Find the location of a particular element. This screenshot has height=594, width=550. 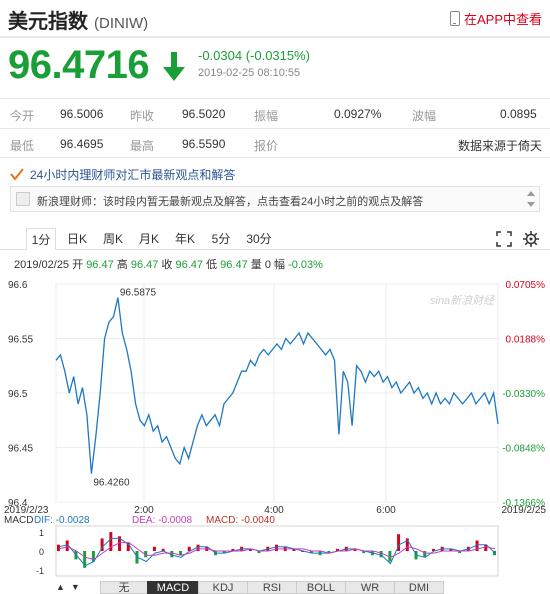

scroll-down-icon: ▼ is located at coordinates (75, 587).